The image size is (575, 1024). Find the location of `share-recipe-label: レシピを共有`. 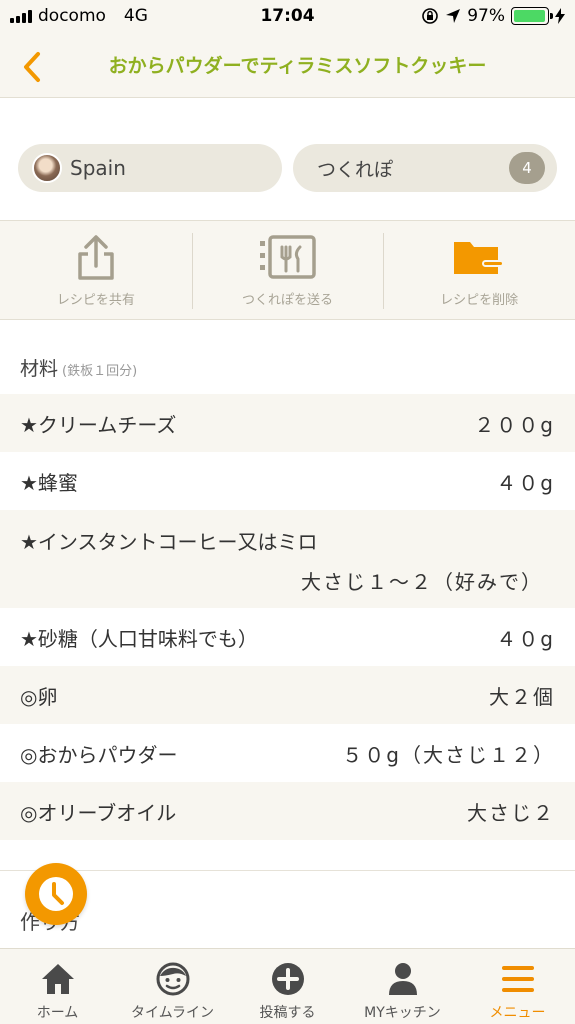

share-recipe-label: レシピを共有 is located at coordinates (95, 300).